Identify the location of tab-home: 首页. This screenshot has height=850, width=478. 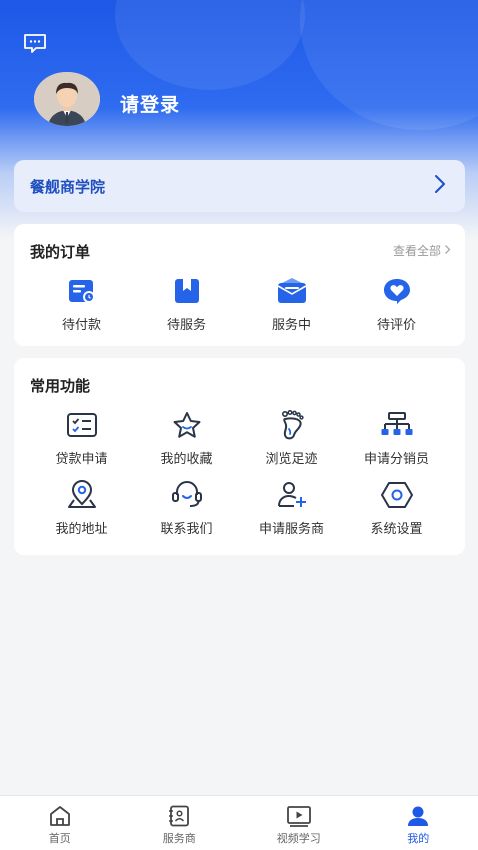
(60, 823).